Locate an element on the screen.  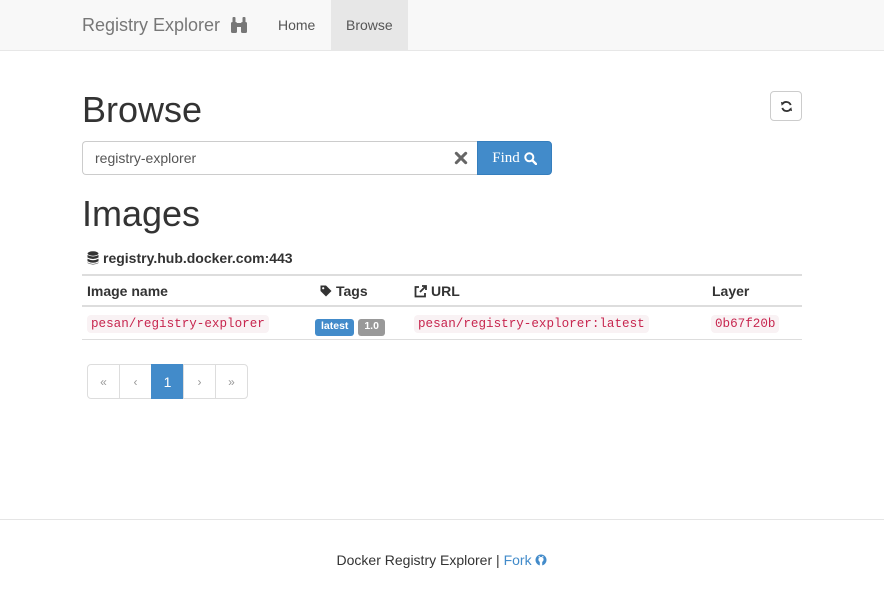
fork-label: Fork is located at coordinates (517, 560).